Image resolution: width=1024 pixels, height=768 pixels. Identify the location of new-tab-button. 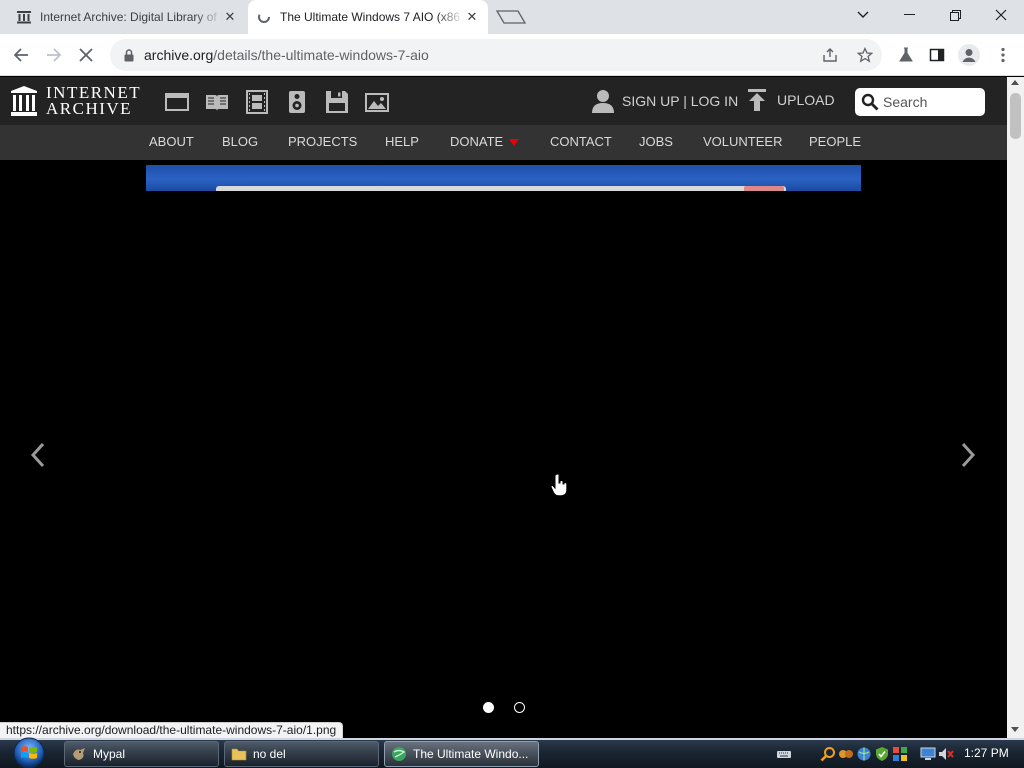
(511, 17).